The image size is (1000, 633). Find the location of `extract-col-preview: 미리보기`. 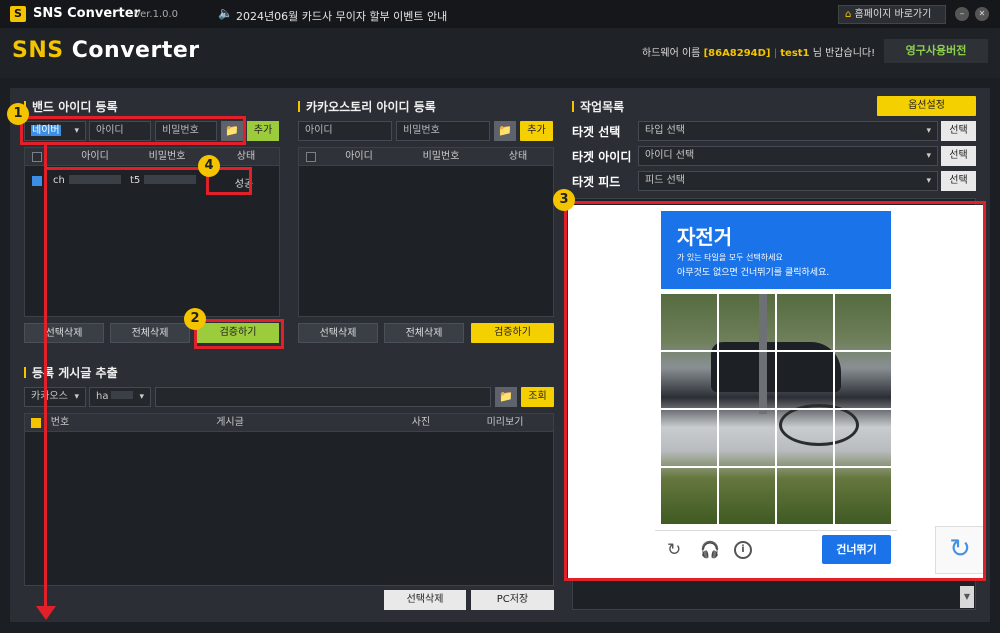

extract-col-preview: 미리보기 is located at coordinates (505, 422).